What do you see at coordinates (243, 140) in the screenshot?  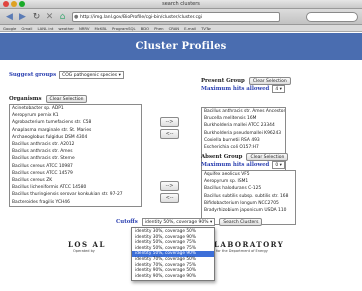 I see `present-organism-option: Coxiella burnetii RSA 493` at bounding box center [243, 140].